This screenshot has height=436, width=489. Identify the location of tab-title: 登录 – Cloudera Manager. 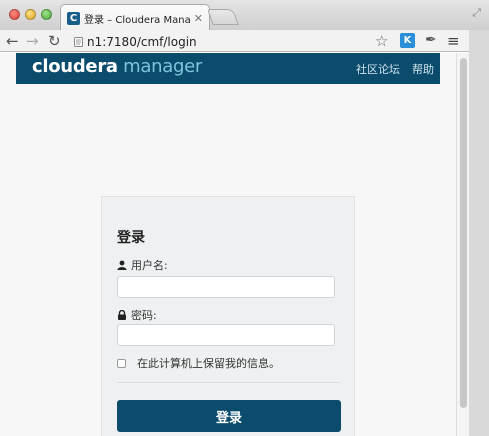
(137, 20).